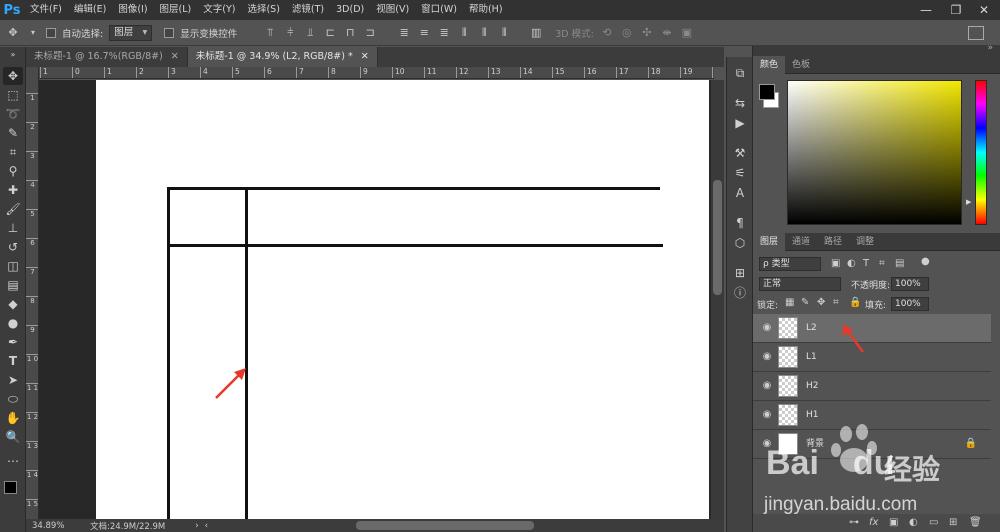 This screenshot has width=1000, height=532. Describe the element at coordinates (464, 33) in the screenshot. I see `distribute-left-icon: ⦀` at that location.